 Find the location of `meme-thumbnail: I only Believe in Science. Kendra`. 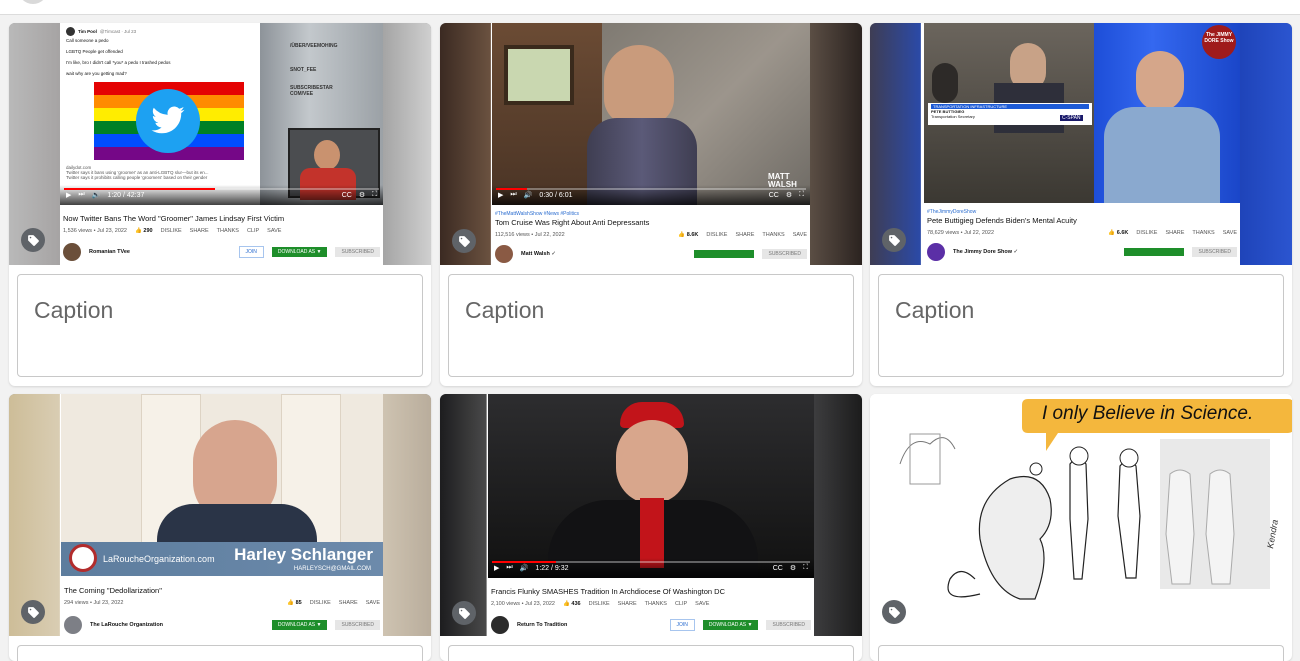

meme-thumbnail: I only Believe in Science. Kendra is located at coordinates (1081, 515).